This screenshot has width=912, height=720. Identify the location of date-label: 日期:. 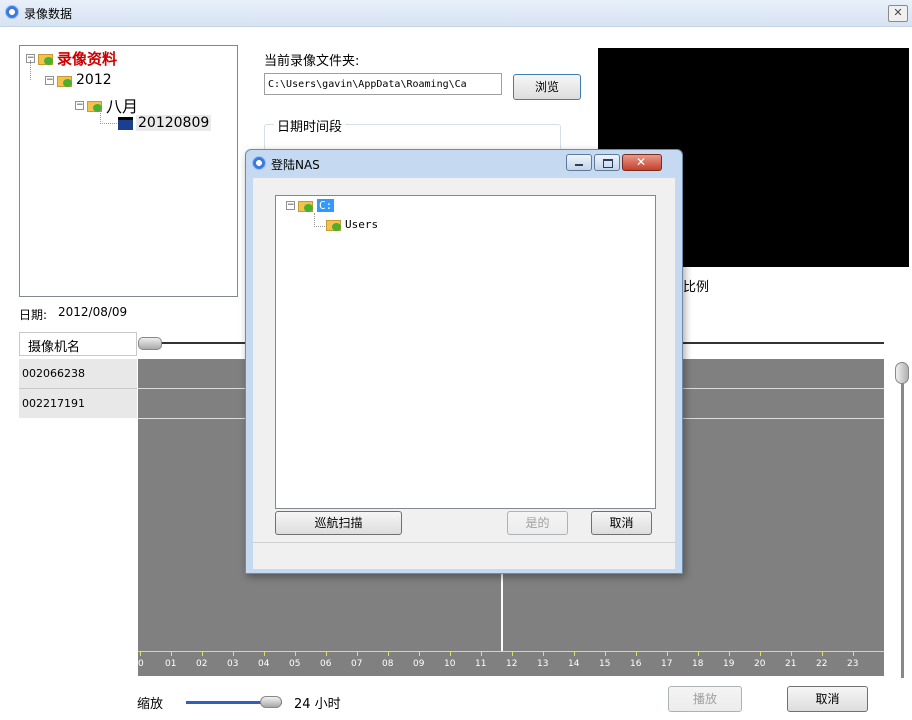
(33, 315).